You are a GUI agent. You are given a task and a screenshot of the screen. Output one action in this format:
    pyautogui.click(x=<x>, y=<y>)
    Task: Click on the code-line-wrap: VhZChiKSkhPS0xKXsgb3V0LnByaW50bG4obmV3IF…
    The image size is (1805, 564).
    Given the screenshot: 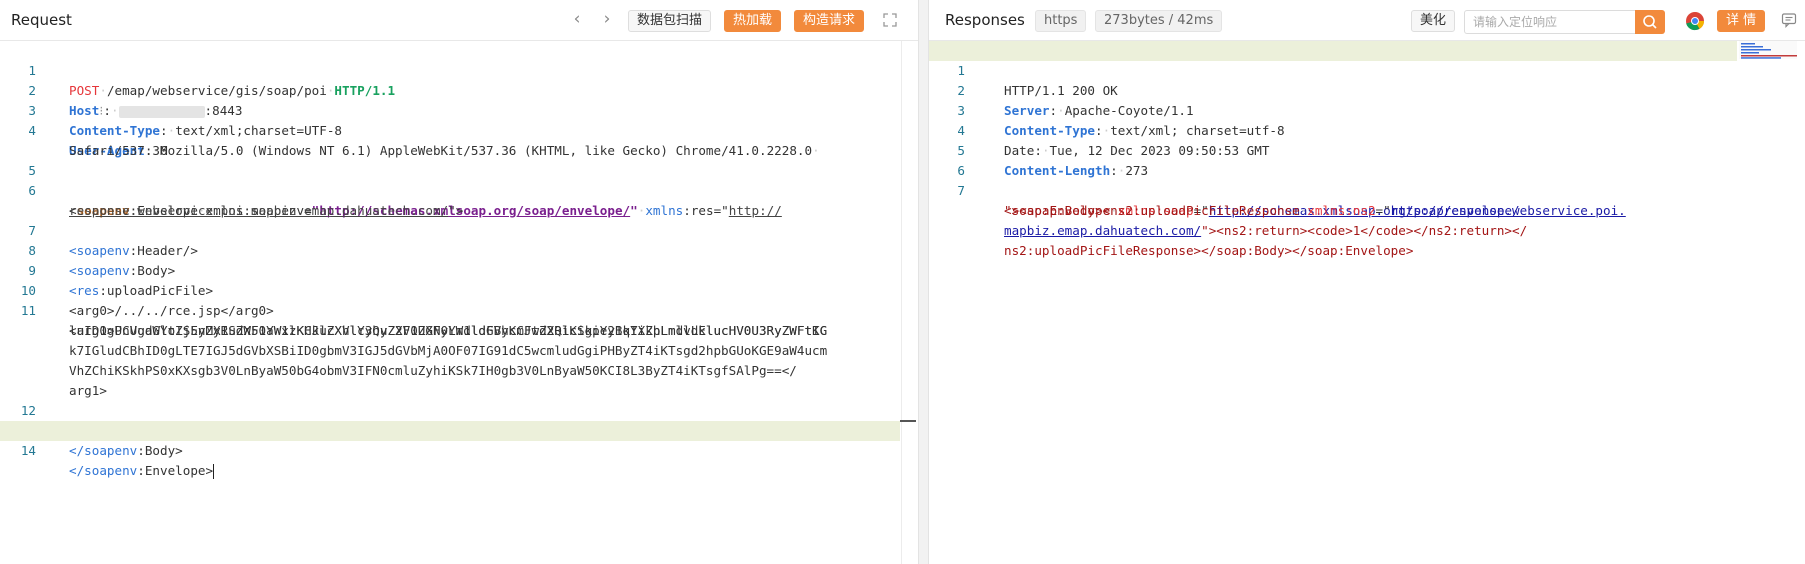 What is the action you would take?
    pyautogui.click(x=459, y=359)
    